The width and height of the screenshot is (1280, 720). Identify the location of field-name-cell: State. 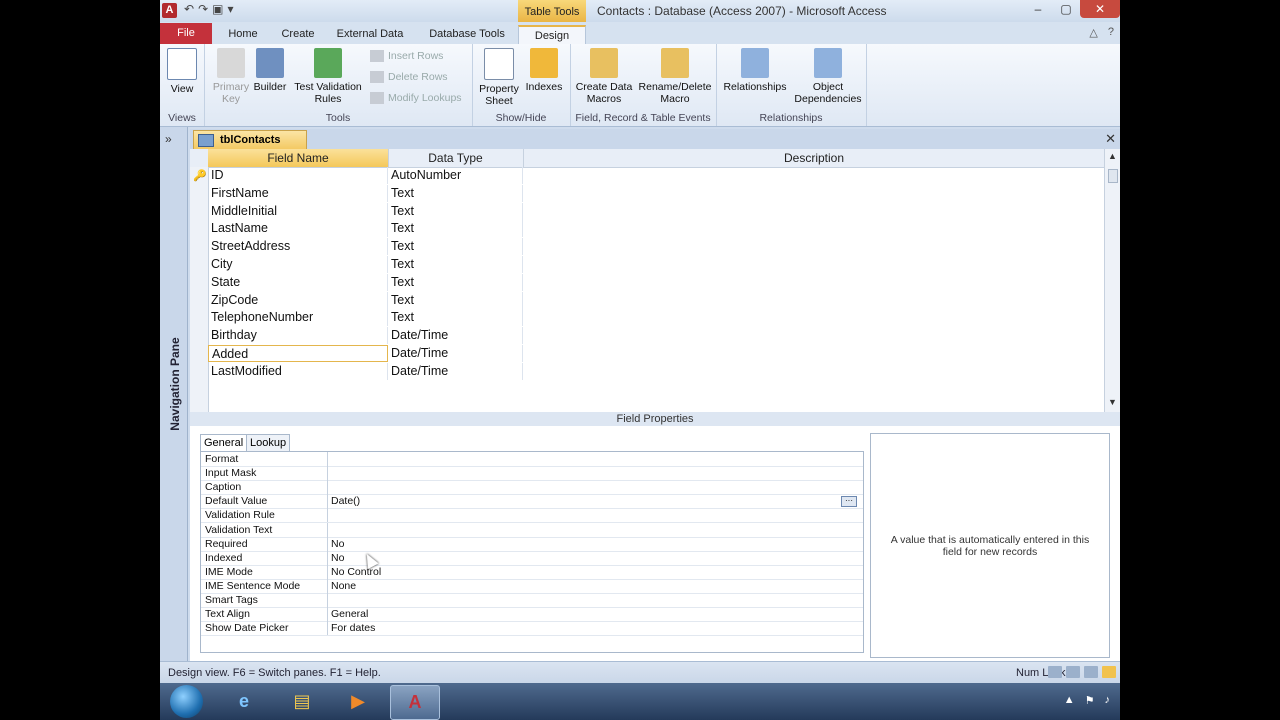
(298, 282).